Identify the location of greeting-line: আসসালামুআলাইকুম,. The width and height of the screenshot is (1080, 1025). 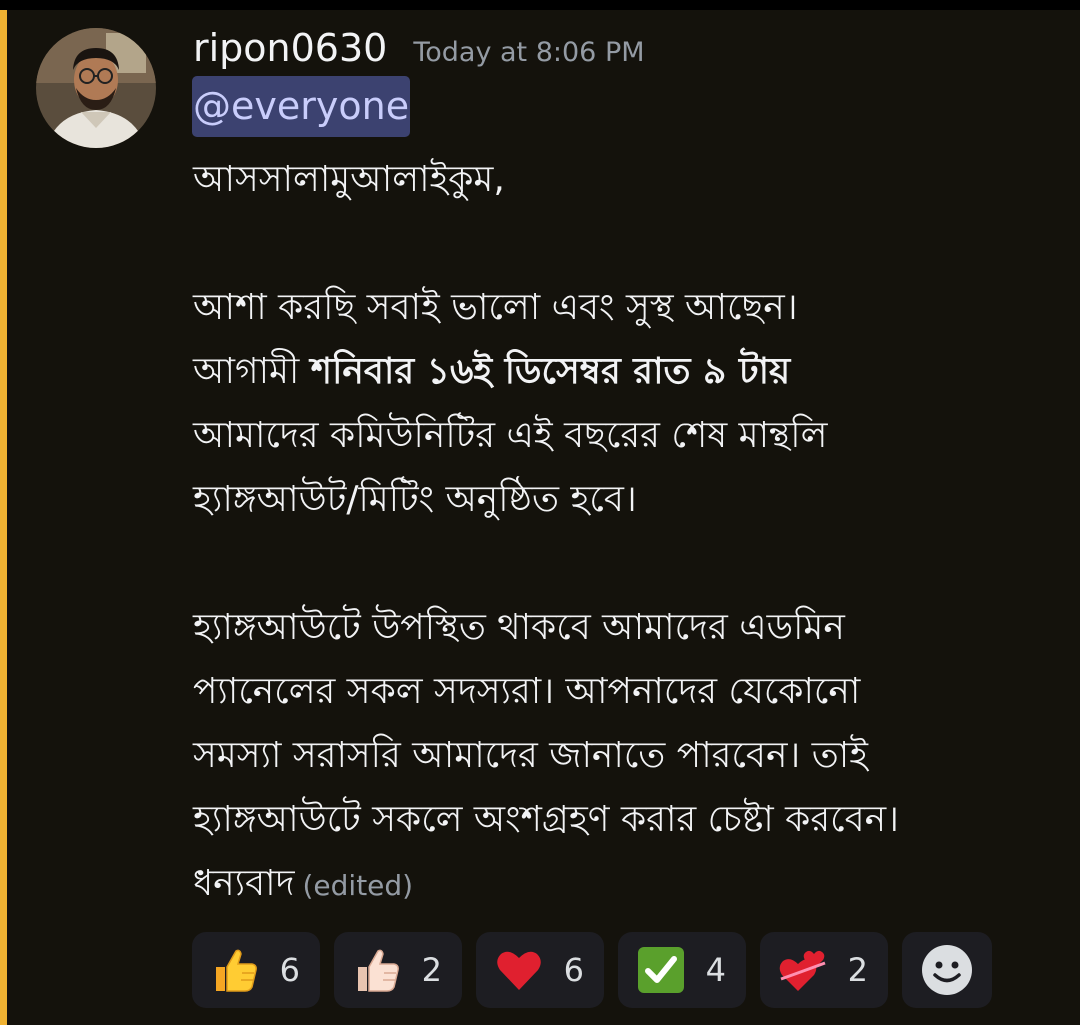
(349, 179).